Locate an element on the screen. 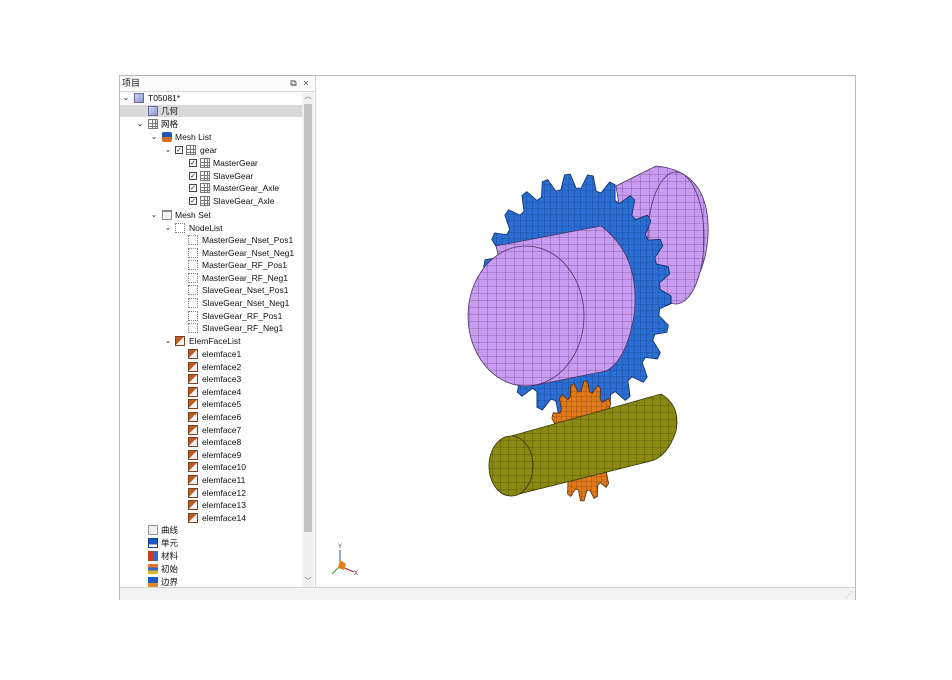  tree-item: elemface10 is located at coordinates (211, 467).